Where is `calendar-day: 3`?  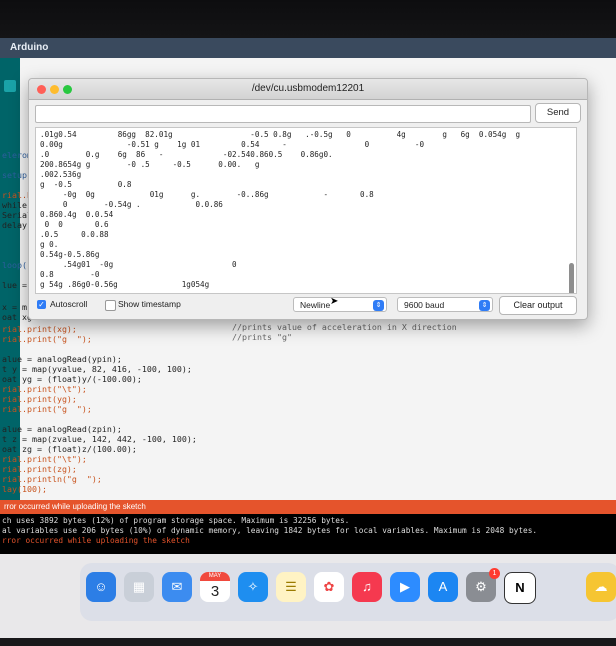
calendar-day: 3 is located at coordinates (215, 591).